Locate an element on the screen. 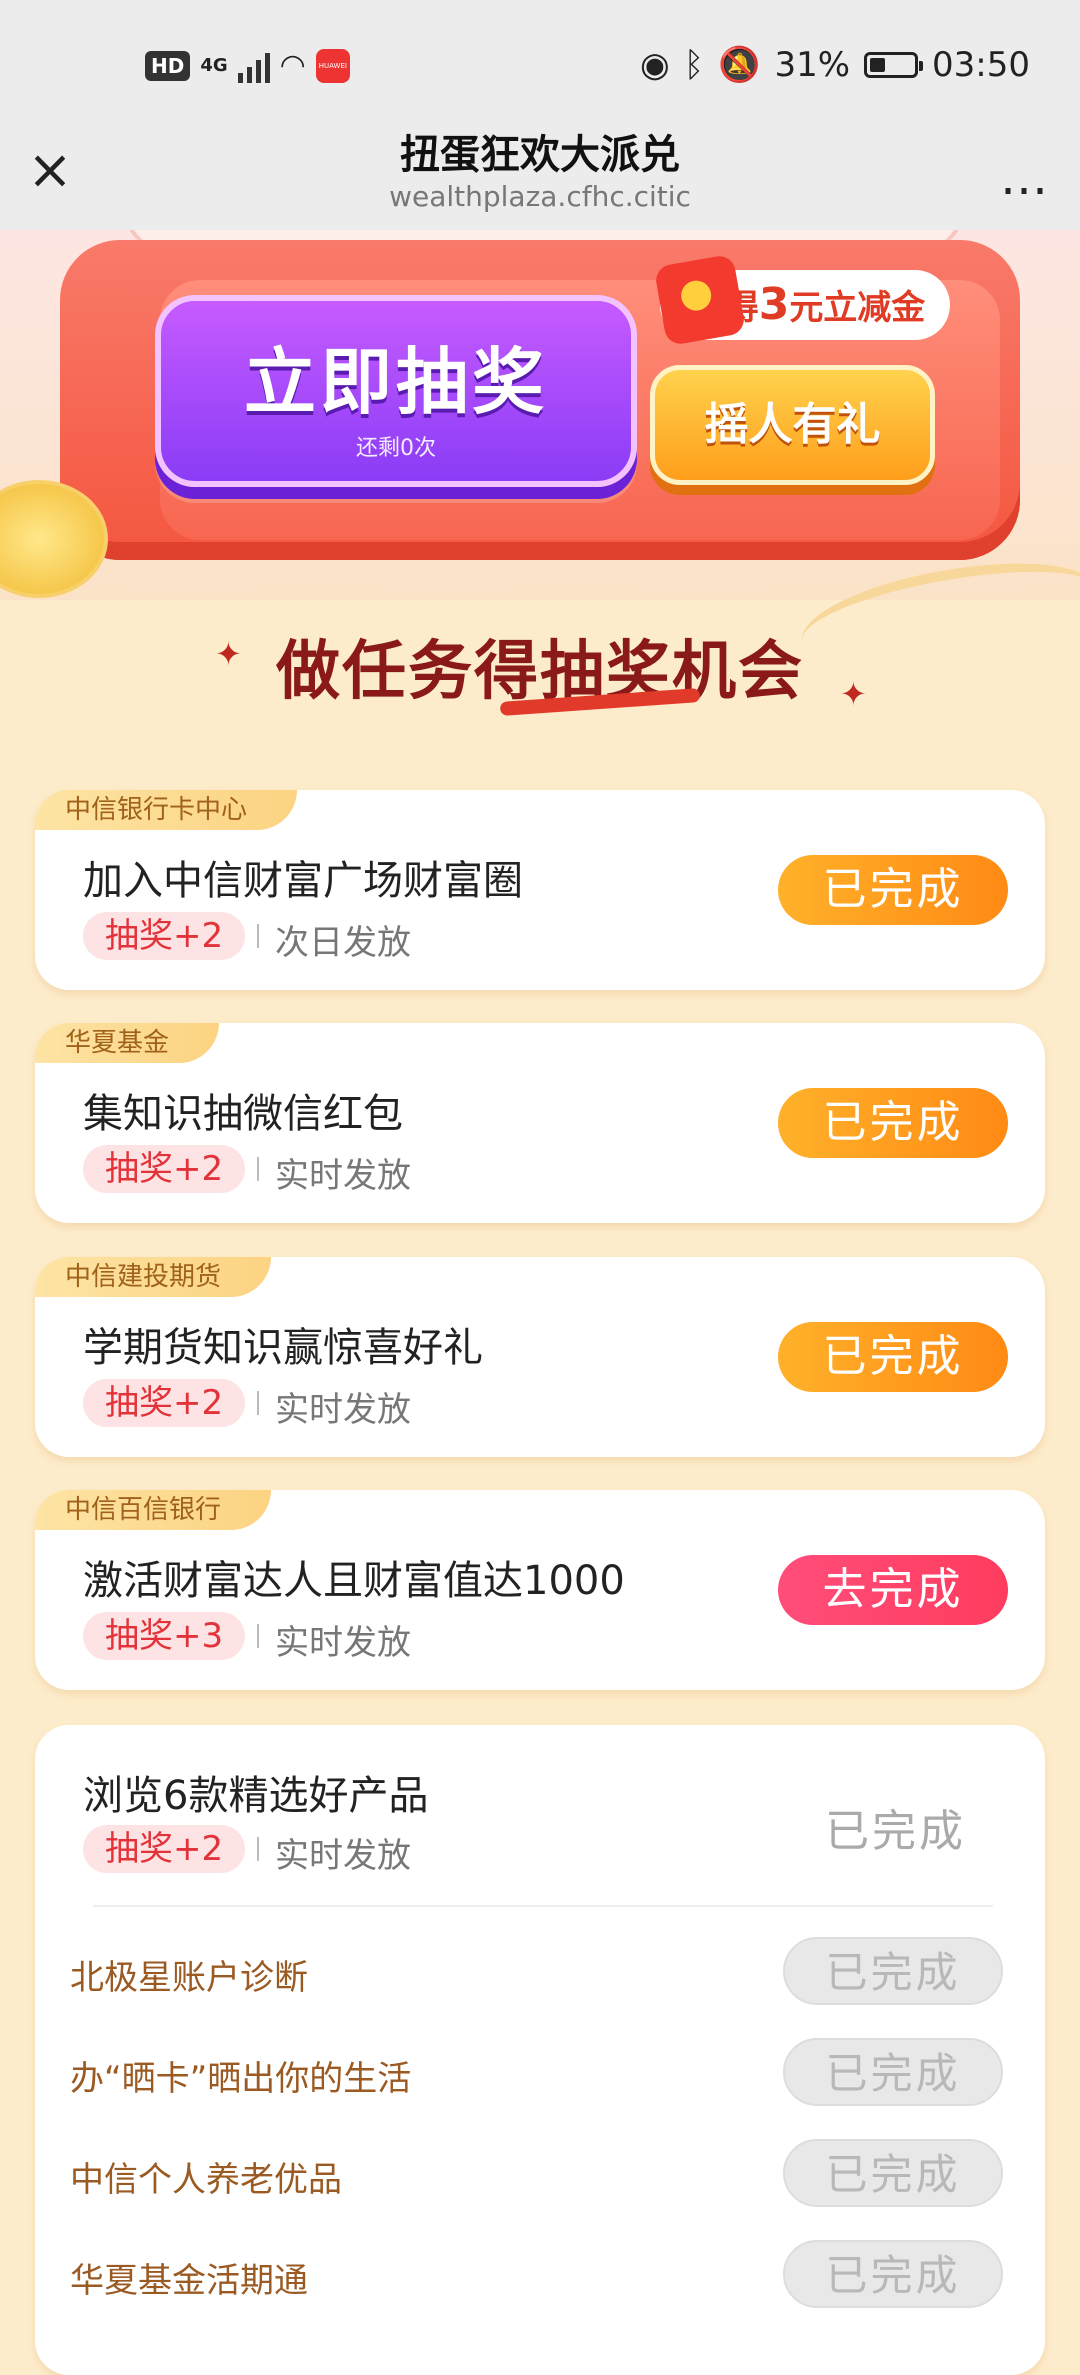 This screenshot has height=2375, width=1080. task-title: 集知识抽微信红包 is located at coordinates (243, 1114).